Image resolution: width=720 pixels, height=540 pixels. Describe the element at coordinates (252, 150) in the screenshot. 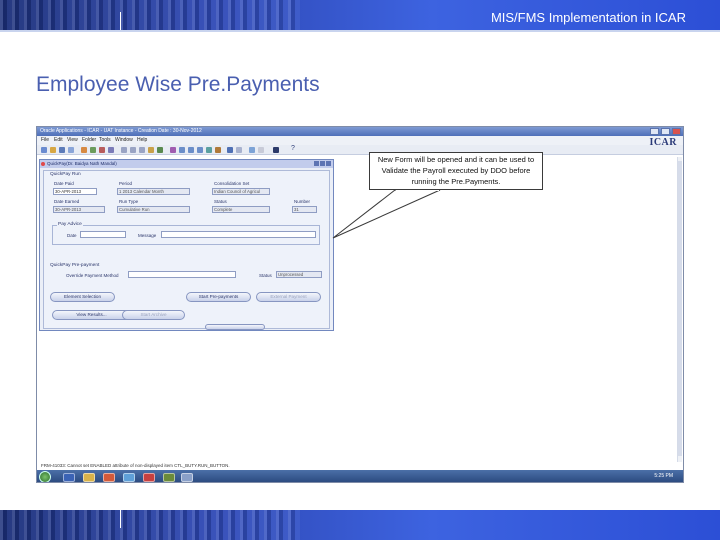

I see `window-icon` at that location.